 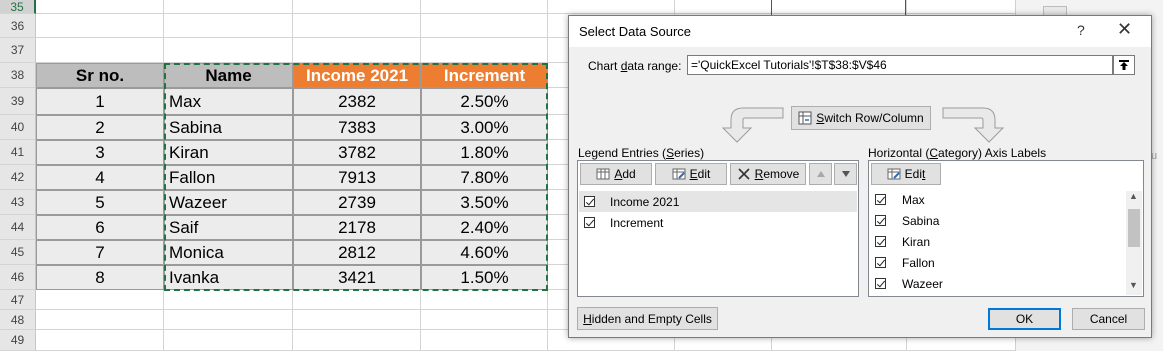 What do you see at coordinates (921, 220) in the screenshot?
I see `axis-label-text: Sabina` at bounding box center [921, 220].